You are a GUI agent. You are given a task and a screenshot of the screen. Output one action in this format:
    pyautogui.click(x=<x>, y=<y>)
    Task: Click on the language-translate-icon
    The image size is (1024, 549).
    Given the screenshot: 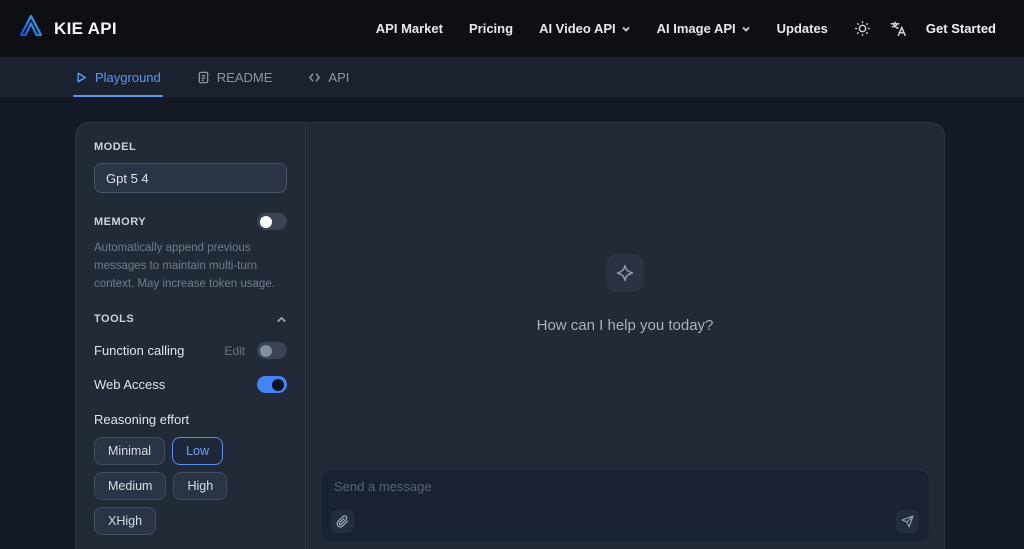 What is the action you would take?
    pyautogui.click(x=897, y=28)
    